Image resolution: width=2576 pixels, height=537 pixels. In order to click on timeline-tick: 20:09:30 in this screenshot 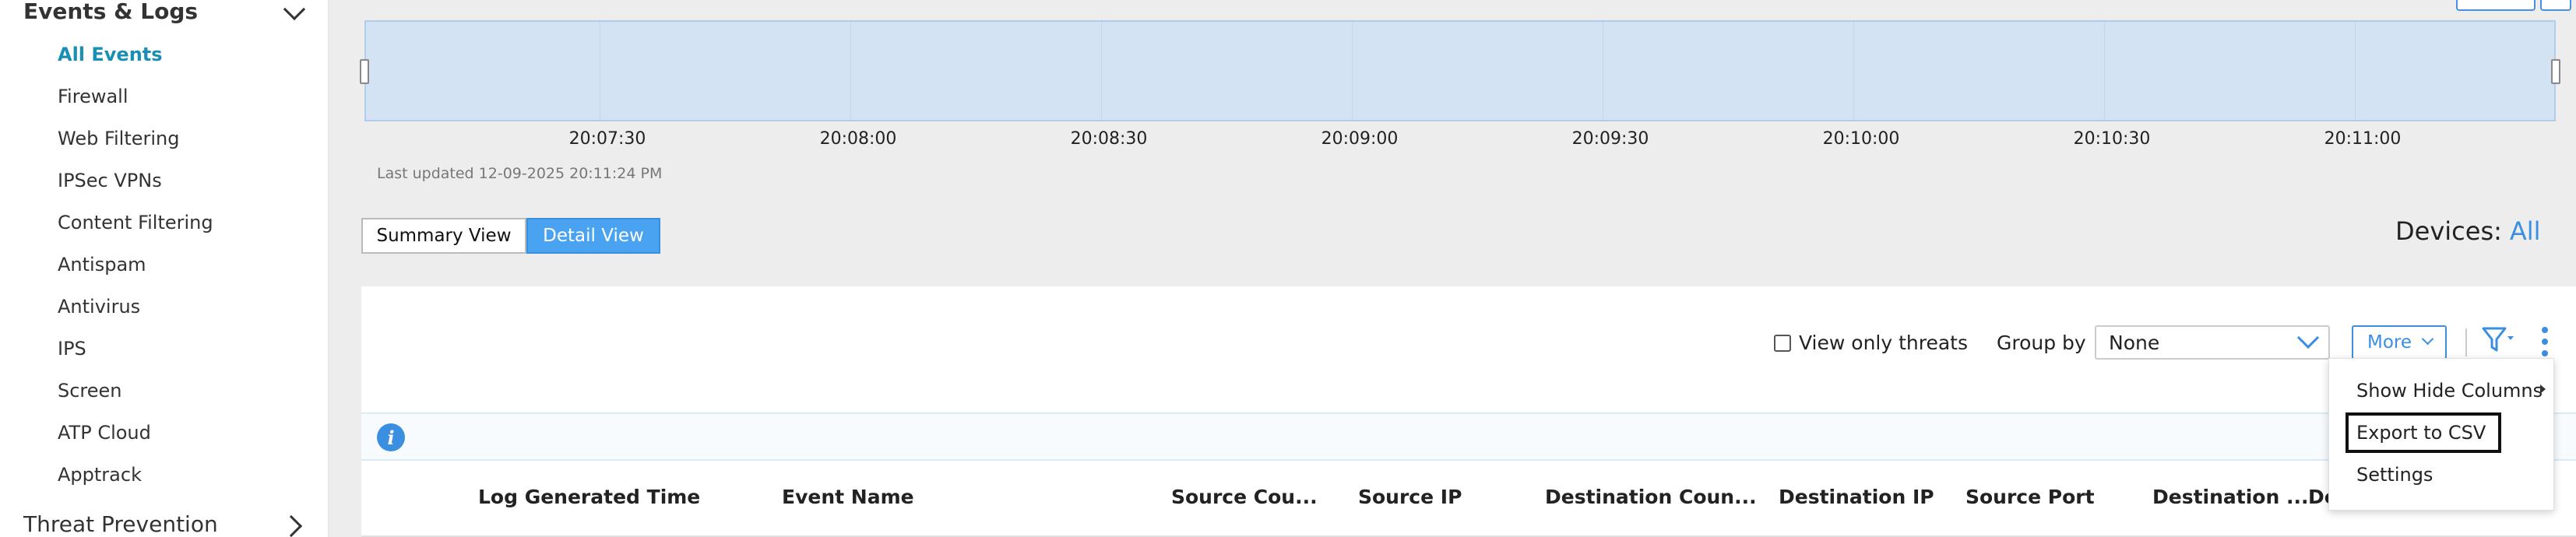, I will do `click(1610, 139)`.